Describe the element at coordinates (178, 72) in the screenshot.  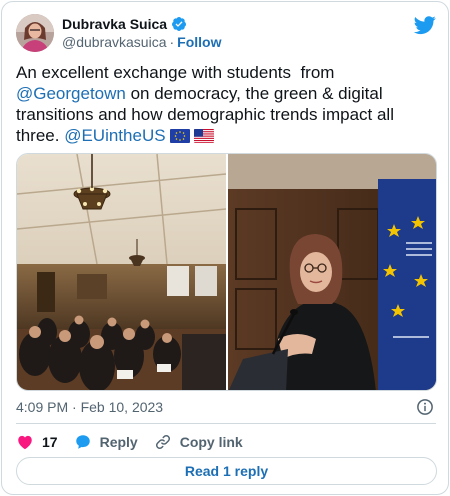
I see `tweet-text-part-1: An excellent exchange with students from` at that location.